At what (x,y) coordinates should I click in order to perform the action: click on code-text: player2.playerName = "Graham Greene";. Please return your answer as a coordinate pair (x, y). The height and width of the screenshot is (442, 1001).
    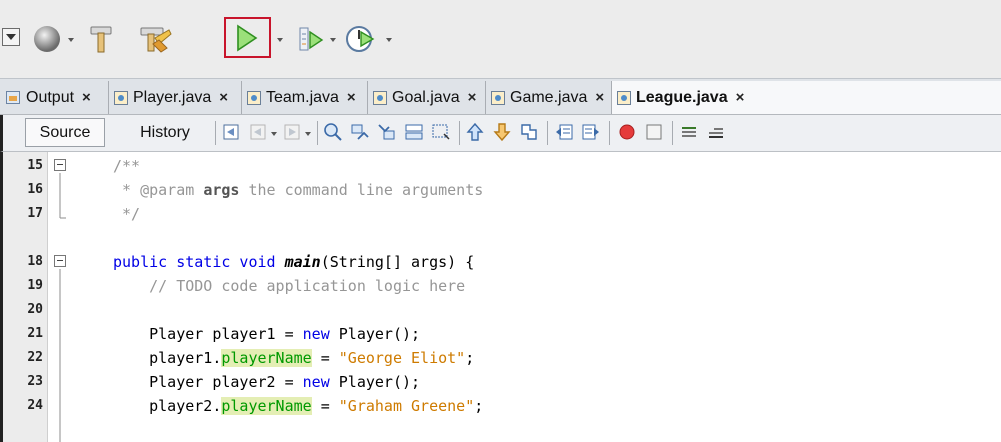
    Looking at the image, I should click on (298, 406).